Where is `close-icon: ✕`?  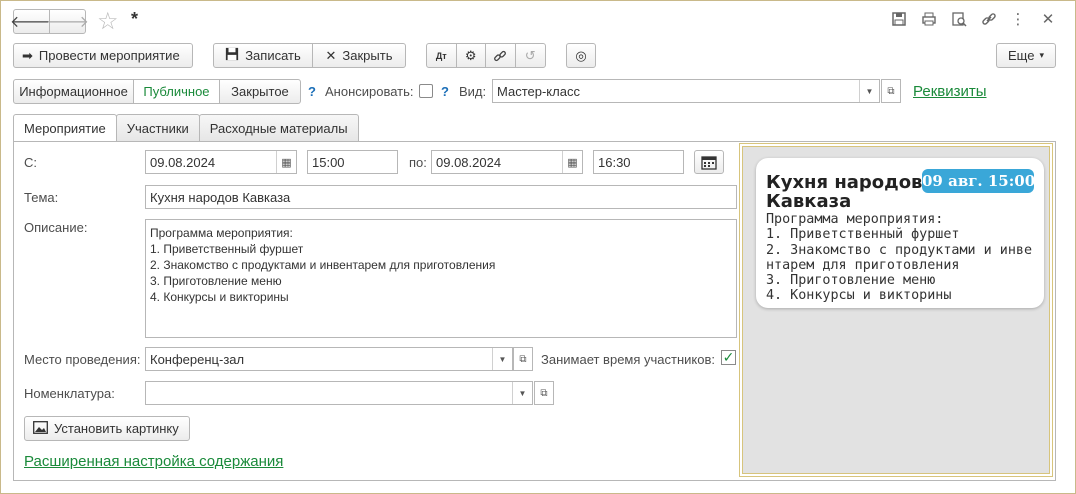 close-icon: ✕ is located at coordinates (1048, 20).